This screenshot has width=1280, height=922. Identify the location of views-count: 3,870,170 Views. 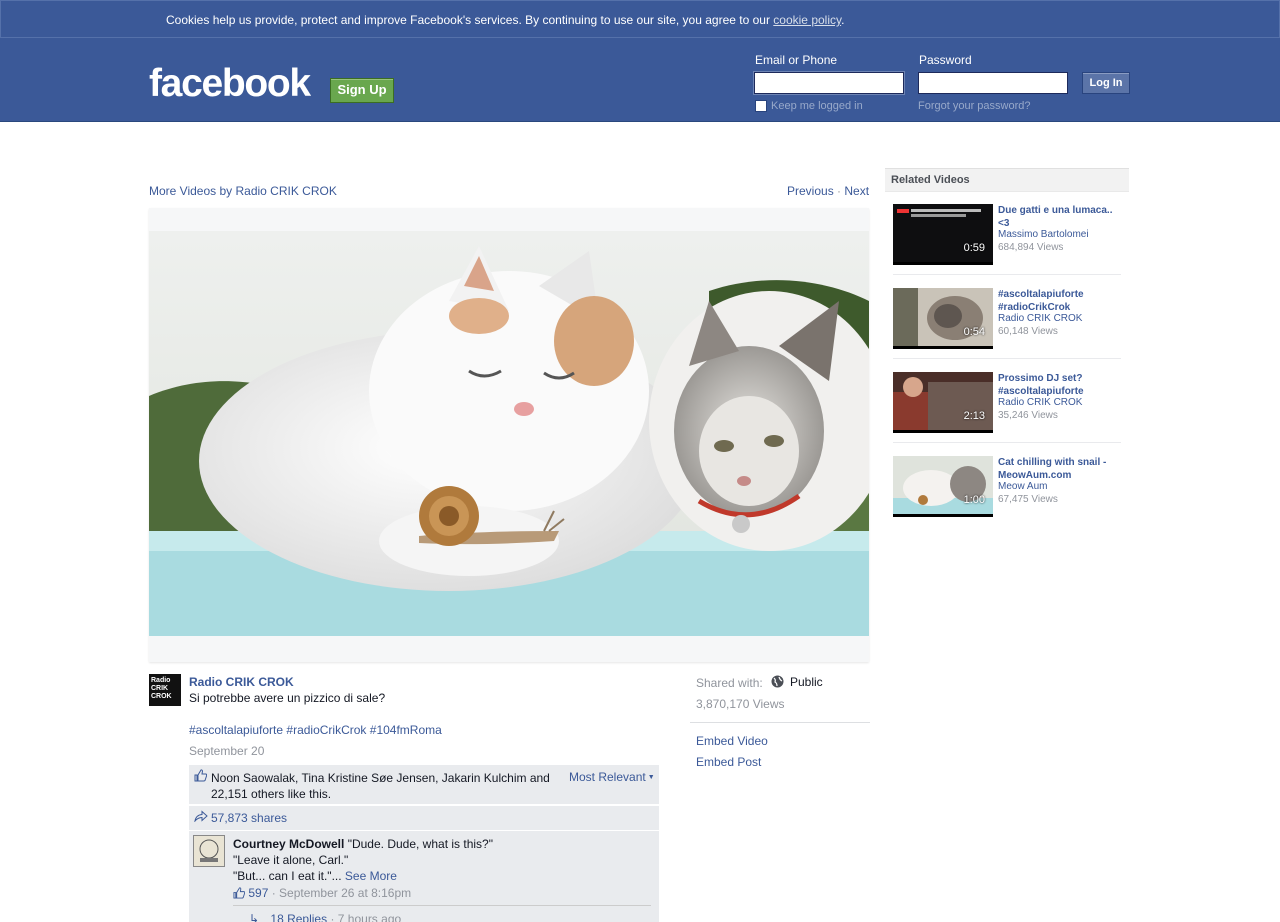
(740, 704).